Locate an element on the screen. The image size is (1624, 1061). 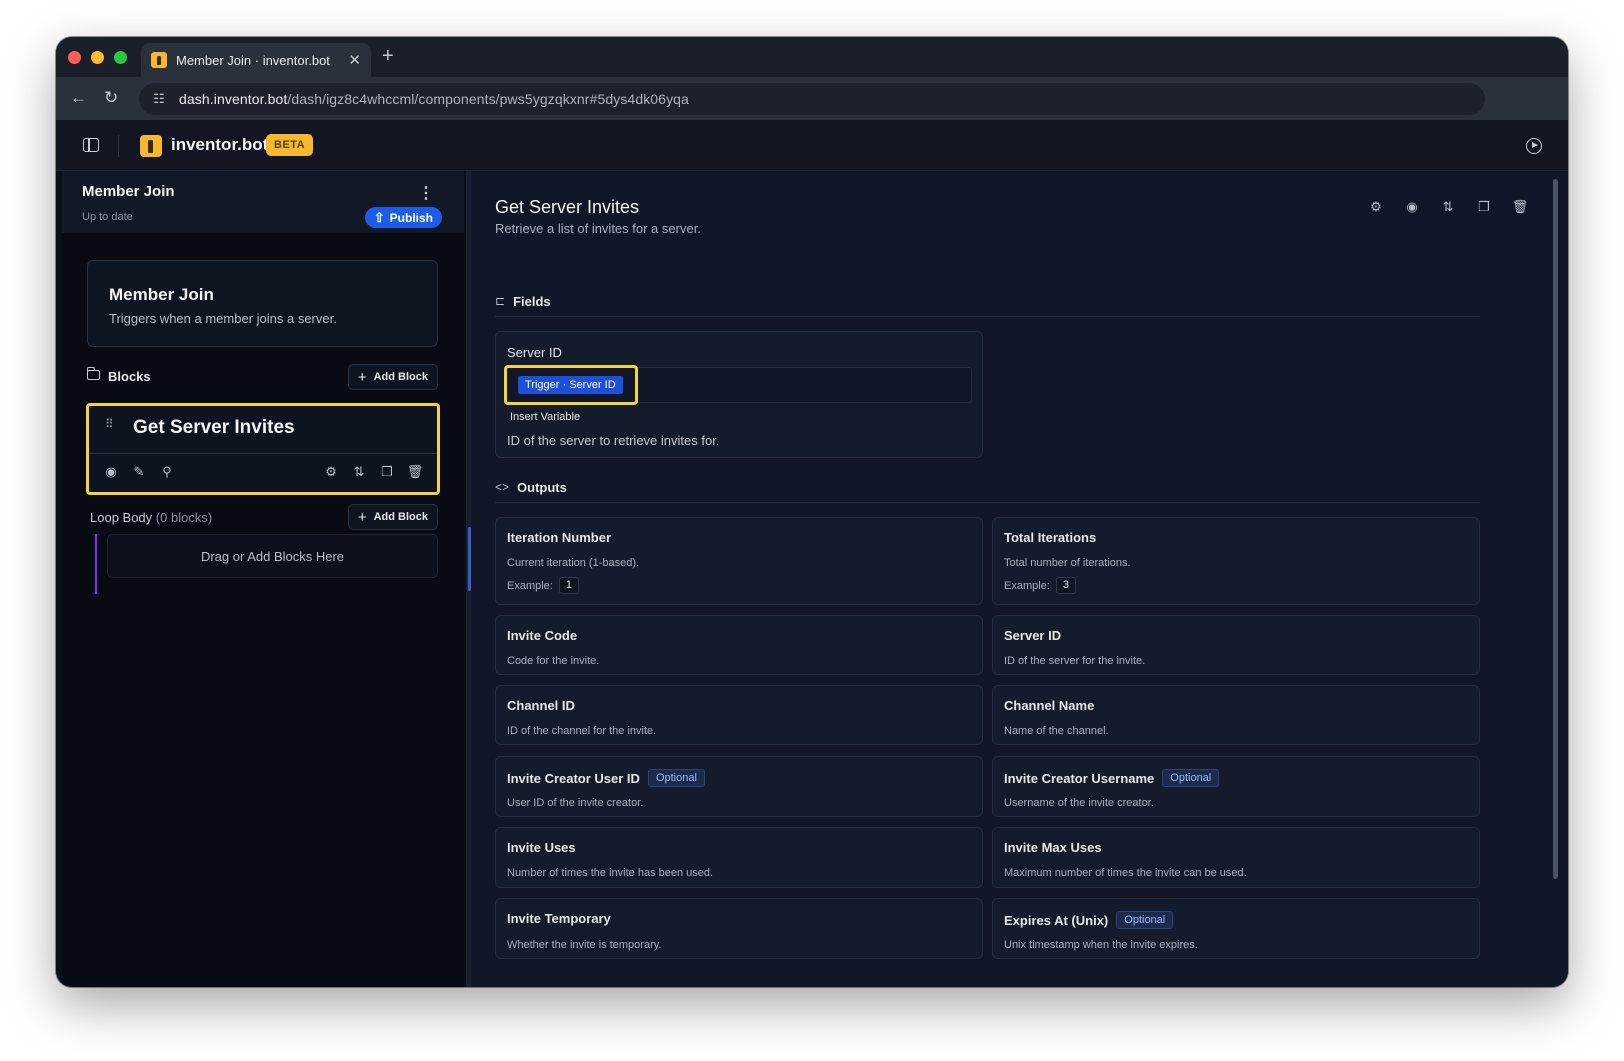
scrollbar is located at coordinates (1555, 529).